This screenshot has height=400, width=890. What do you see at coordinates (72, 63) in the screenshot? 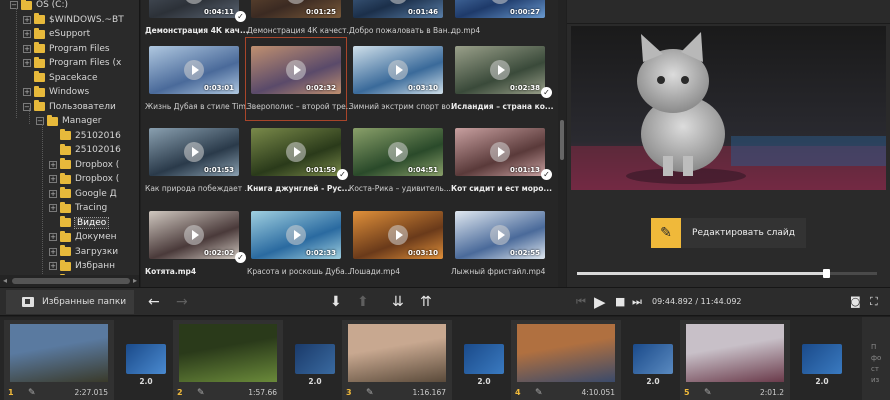
I see `tree-item: + Program Files (x` at bounding box center [72, 63].